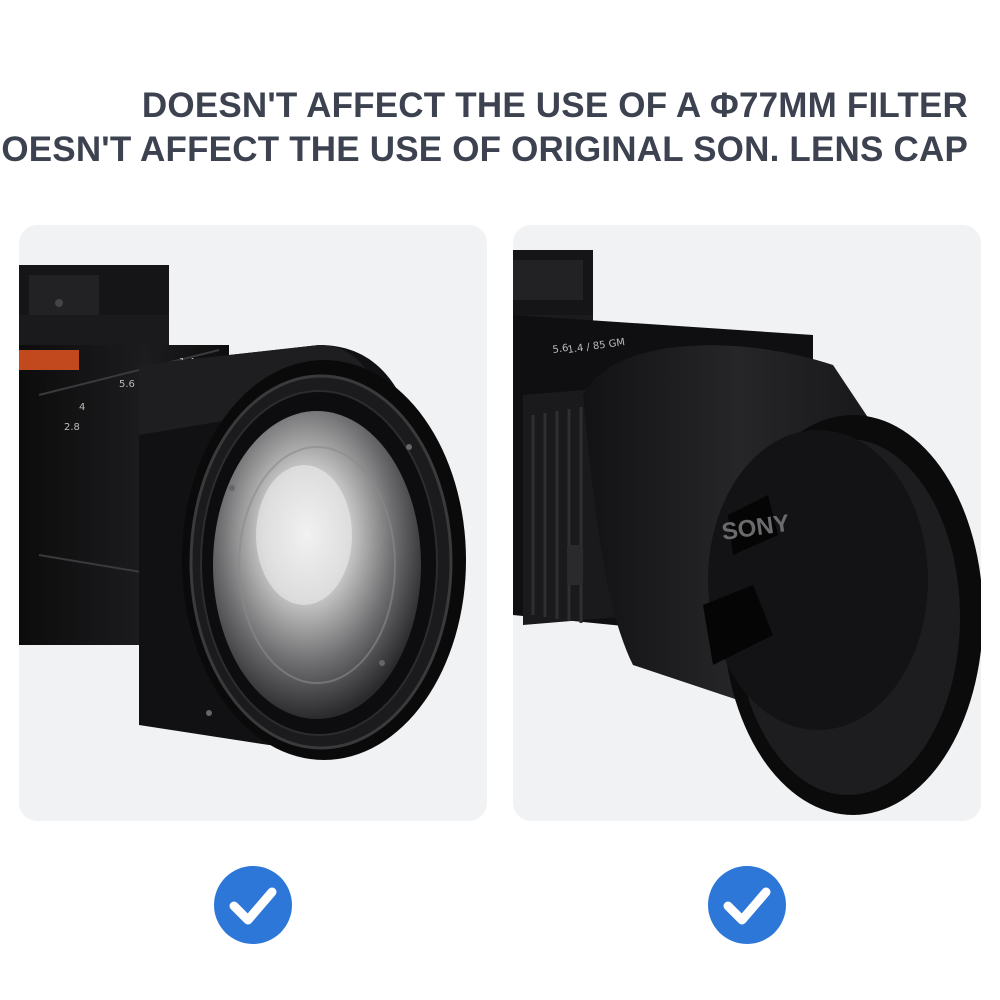  What do you see at coordinates (82, 407) in the screenshot?
I see `svg-text: 4` at bounding box center [82, 407].